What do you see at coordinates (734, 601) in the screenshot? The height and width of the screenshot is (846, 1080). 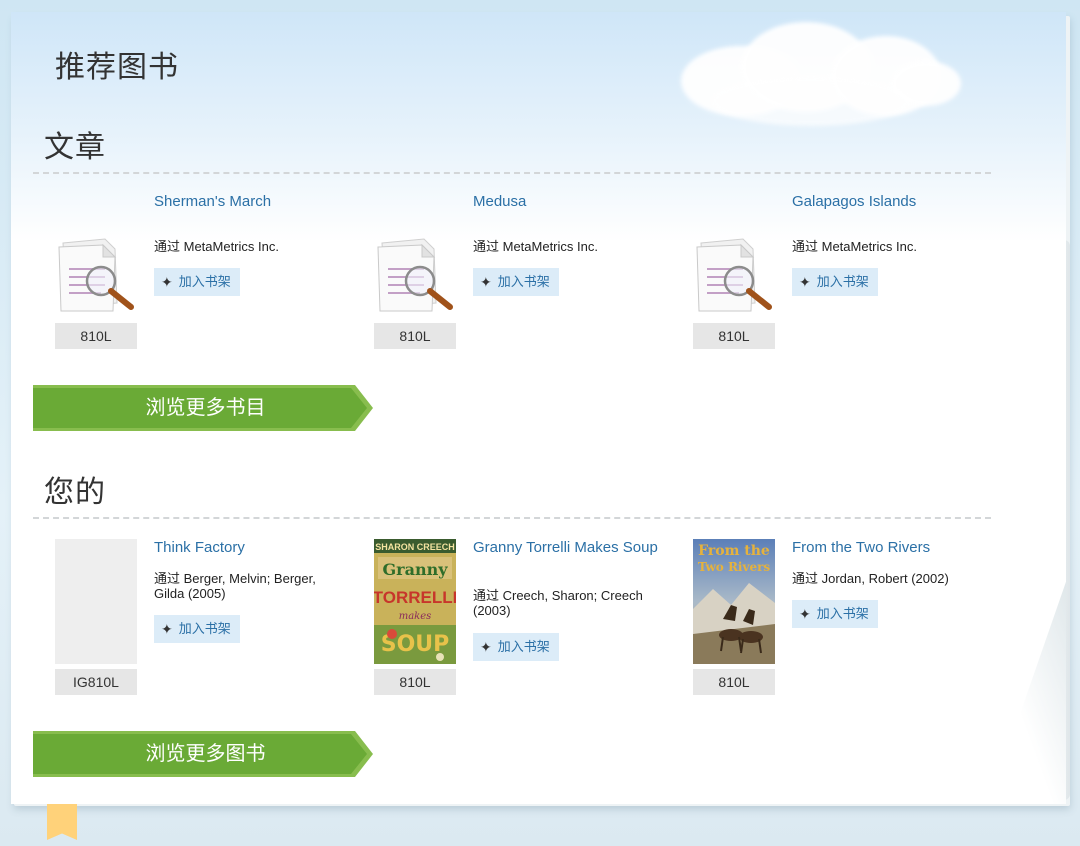 I see `book-cover-from-the-two-rivers: From the Two Rivers` at bounding box center [734, 601].